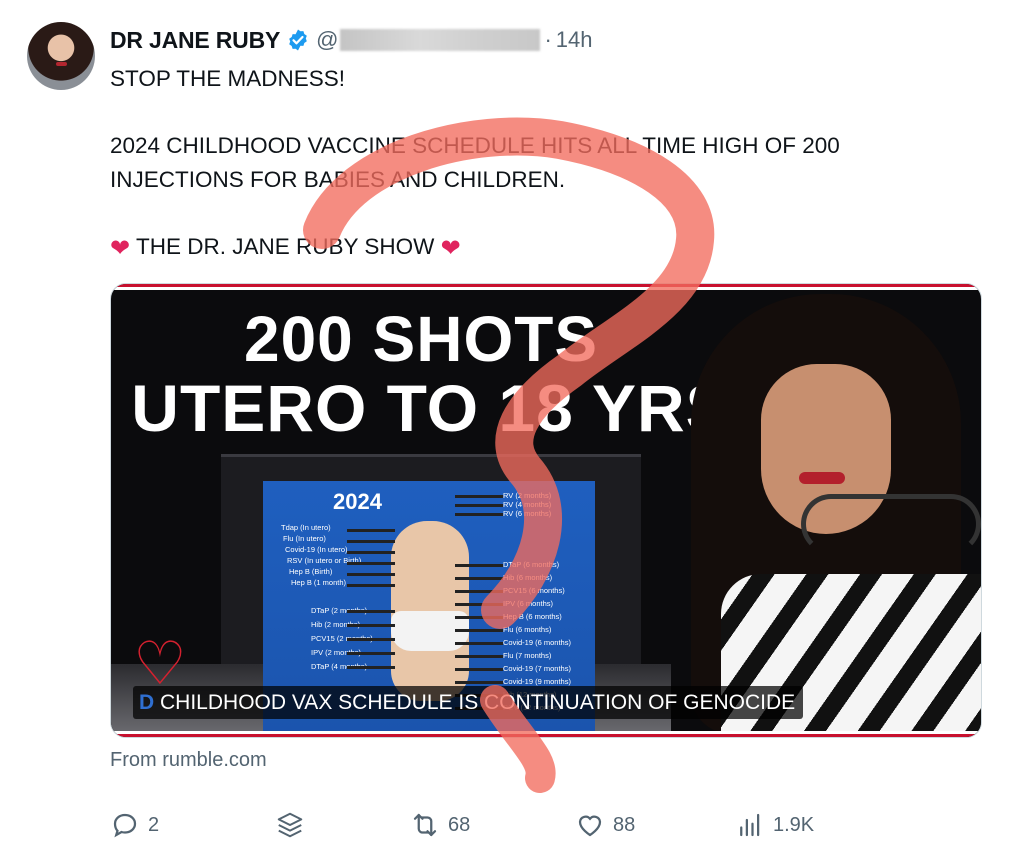 The image size is (1023, 863). Describe the element at coordinates (421, 339) in the screenshot. I see `media-headline-1: 200 SHOTS` at that location.